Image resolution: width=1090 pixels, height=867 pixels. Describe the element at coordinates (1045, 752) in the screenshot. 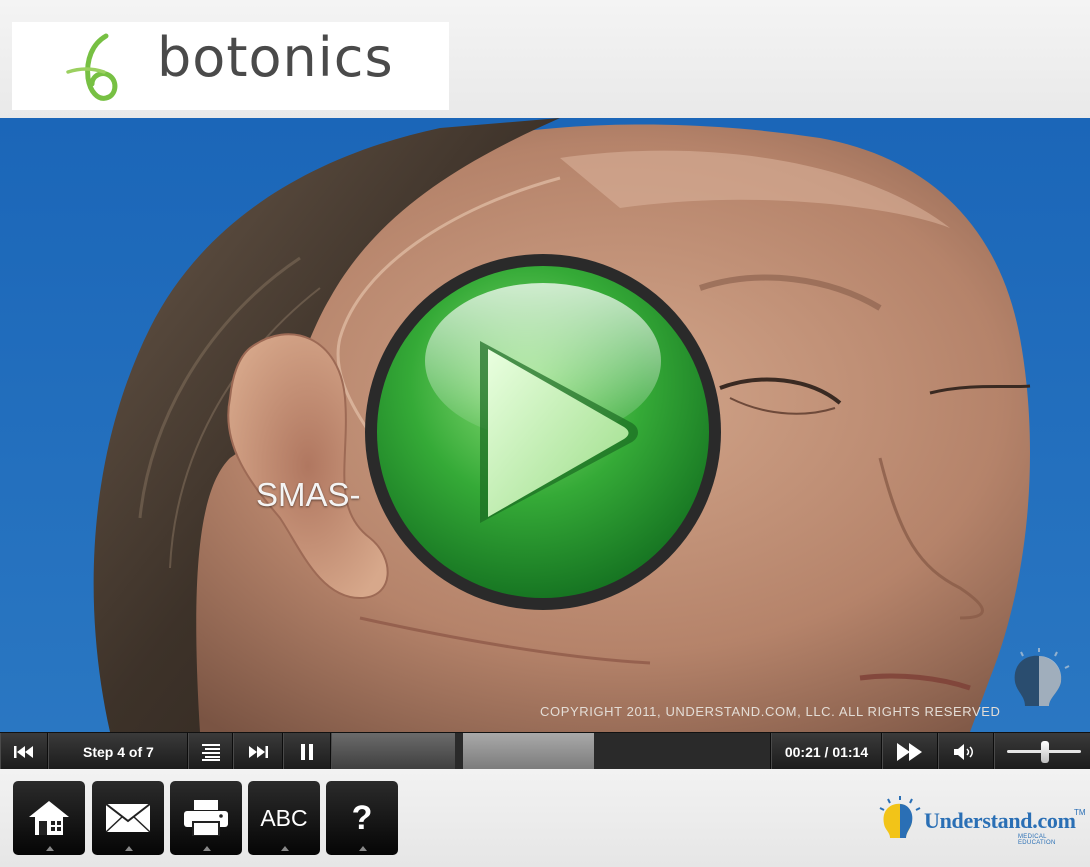

I see `volume-thumb` at that location.